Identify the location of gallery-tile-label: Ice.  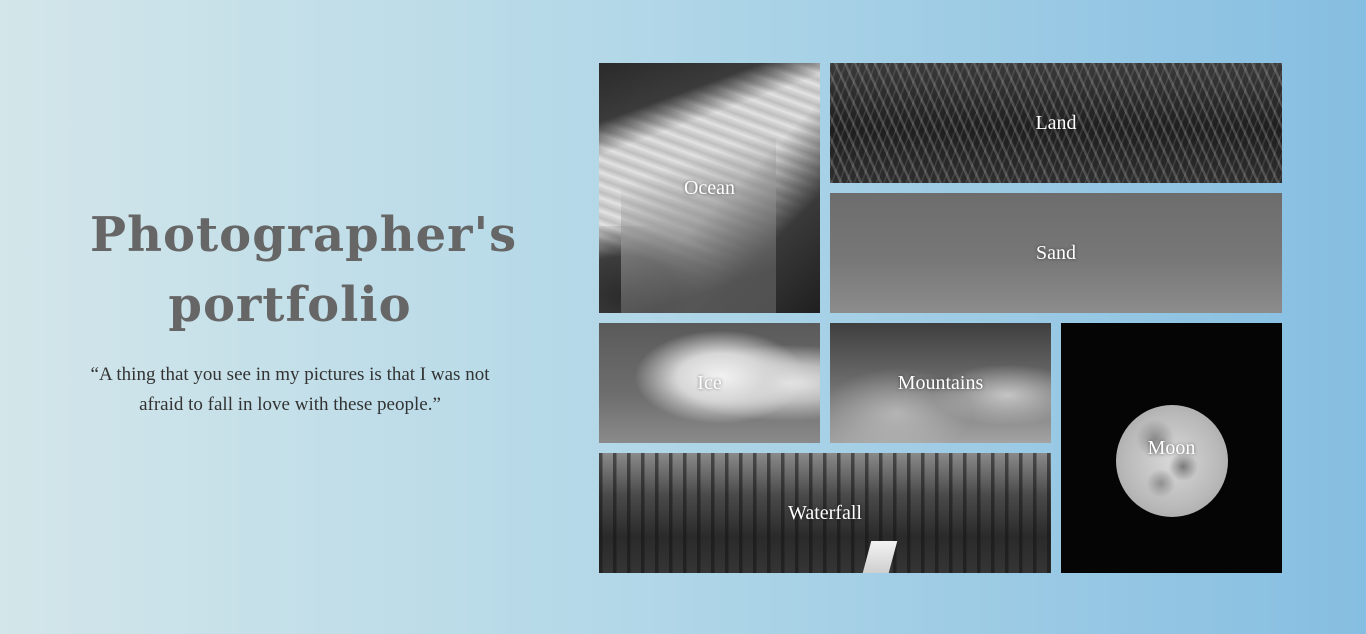
(709, 382).